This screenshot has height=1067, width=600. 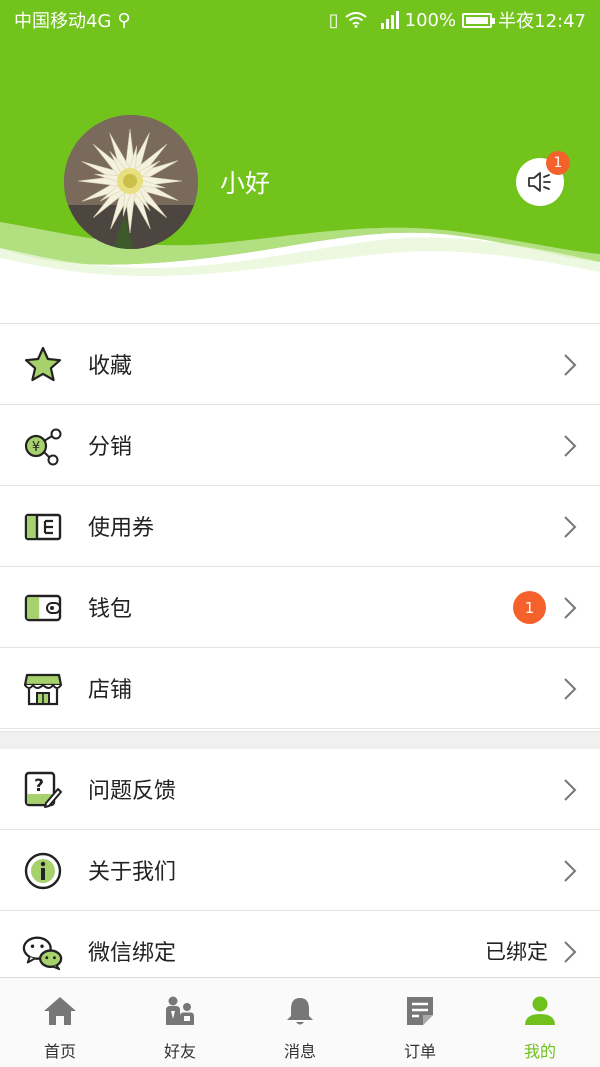 What do you see at coordinates (558, 163) in the screenshot?
I see `notification-badge: 1` at bounding box center [558, 163].